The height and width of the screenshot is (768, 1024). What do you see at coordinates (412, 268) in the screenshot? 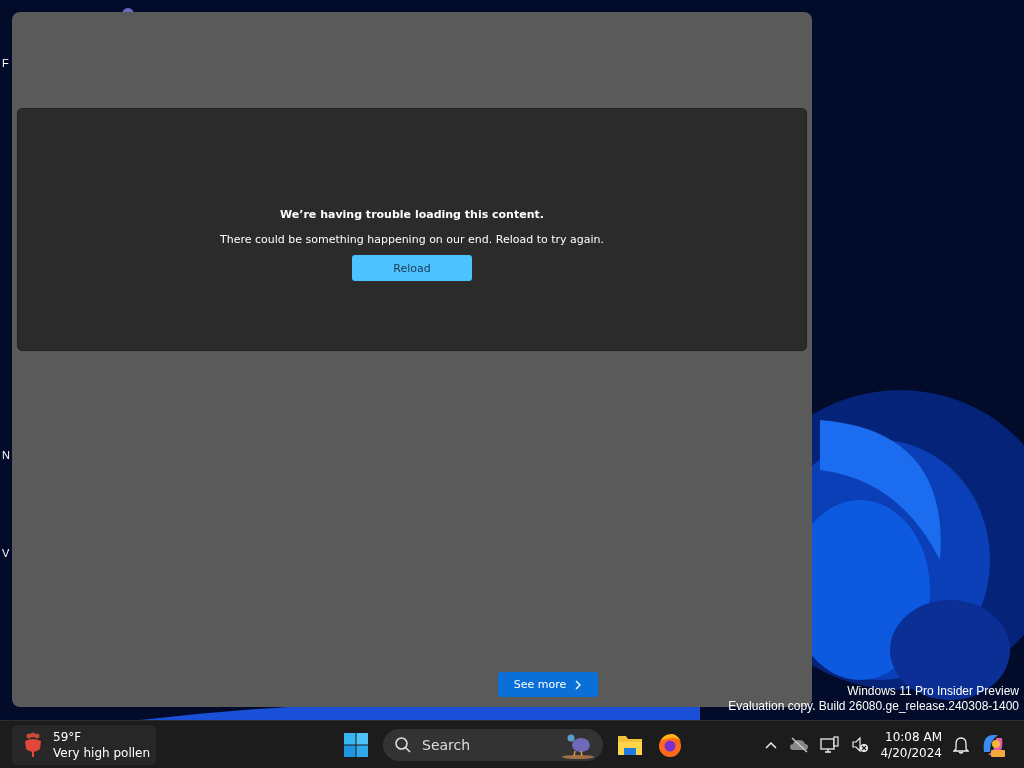
I see `reload-button: Reload` at bounding box center [412, 268].